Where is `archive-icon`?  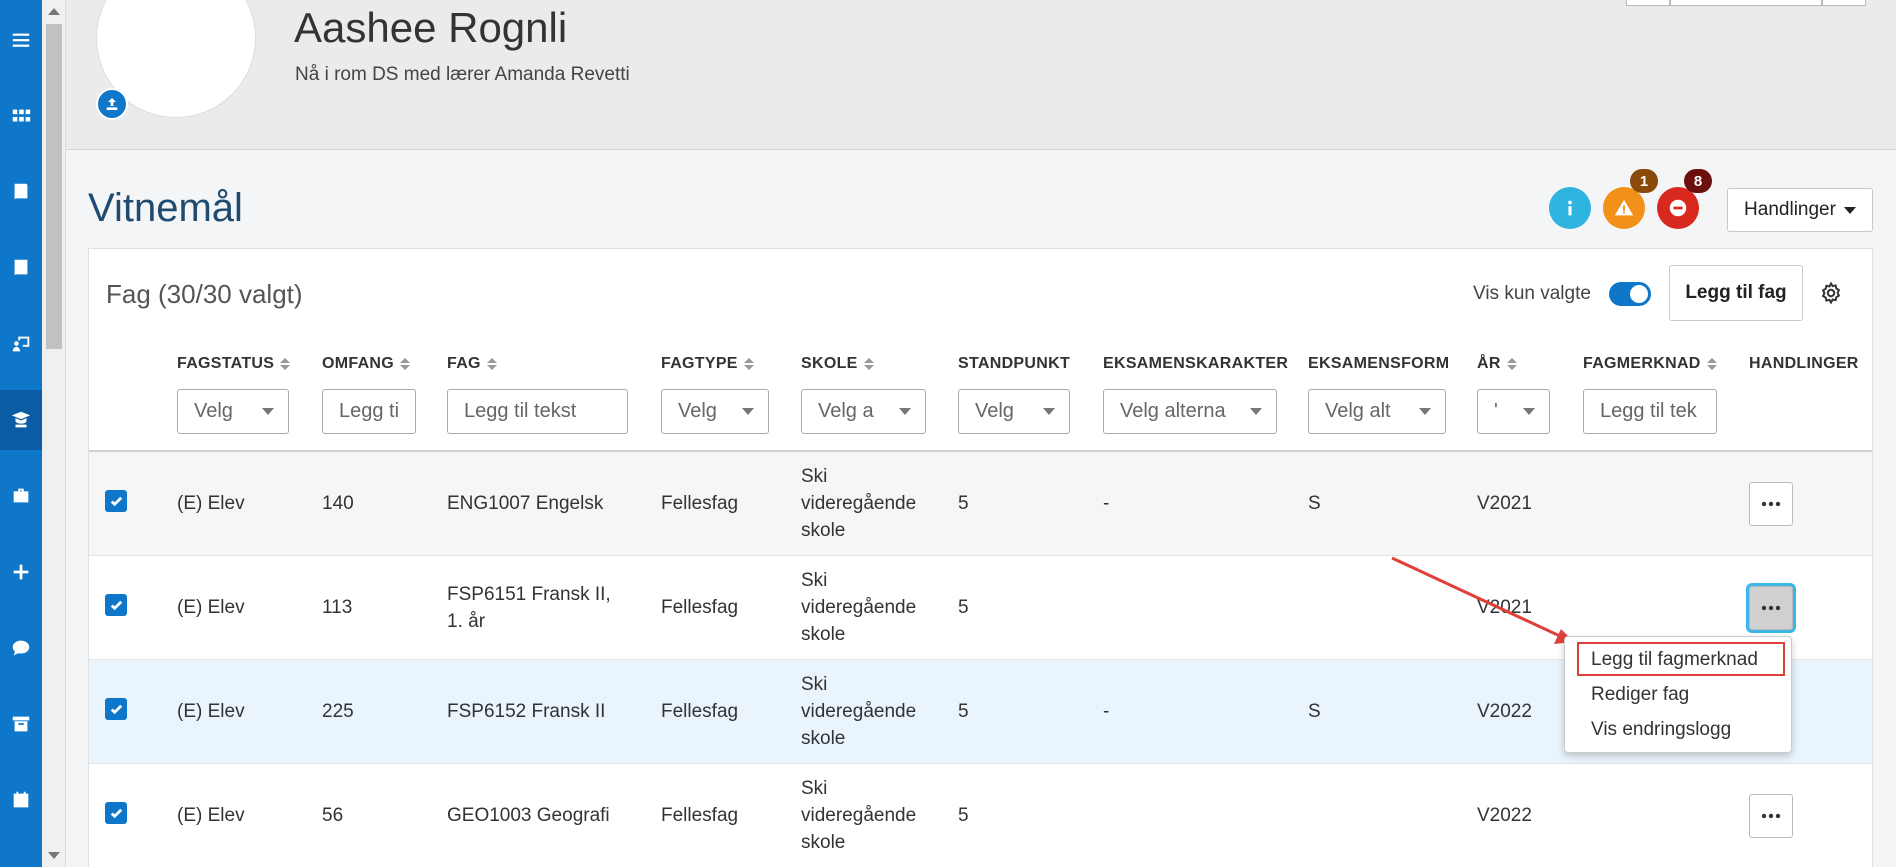 archive-icon is located at coordinates (21, 724).